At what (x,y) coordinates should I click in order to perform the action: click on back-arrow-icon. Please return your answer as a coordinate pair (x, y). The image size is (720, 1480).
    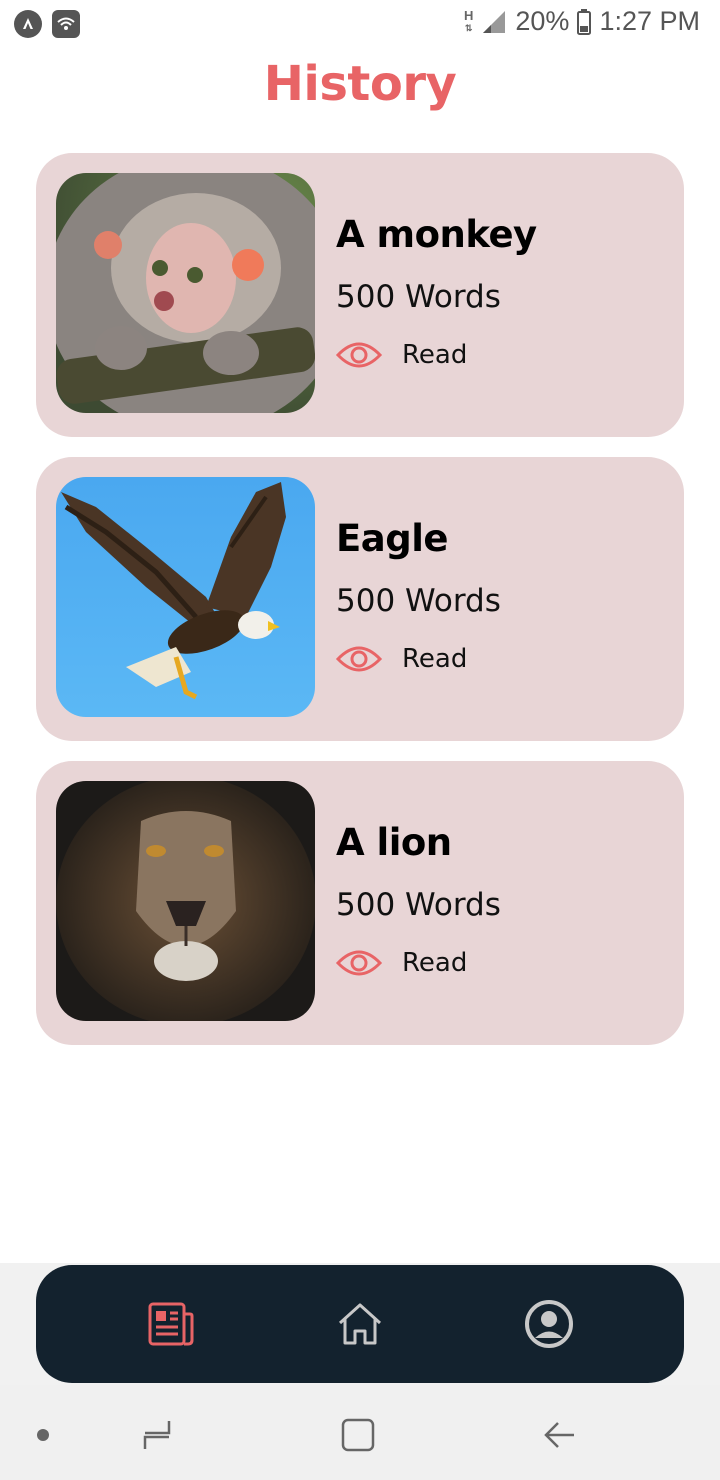
    Looking at the image, I should click on (559, 1435).